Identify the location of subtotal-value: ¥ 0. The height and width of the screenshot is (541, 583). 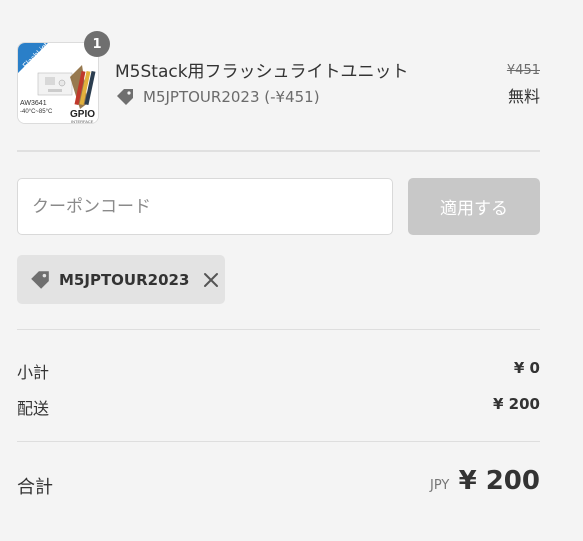
(526, 368).